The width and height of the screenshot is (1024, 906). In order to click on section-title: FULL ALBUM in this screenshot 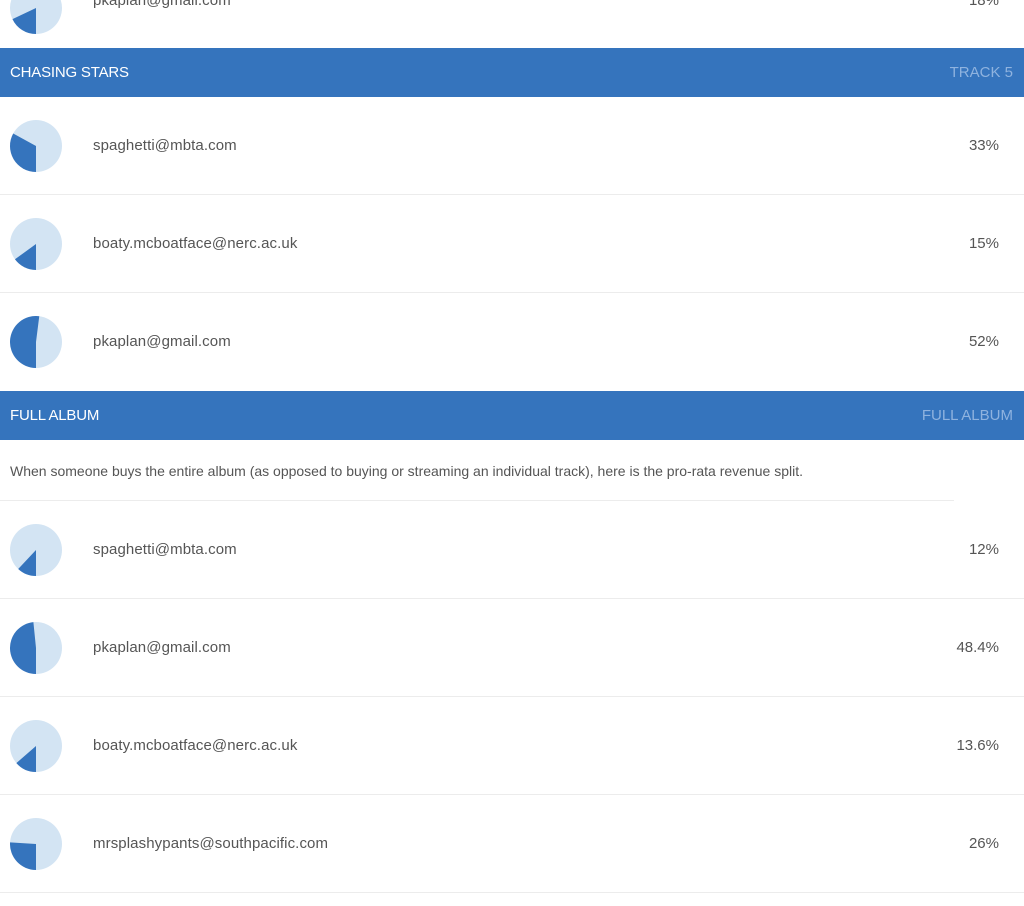, I will do `click(55, 415)`.